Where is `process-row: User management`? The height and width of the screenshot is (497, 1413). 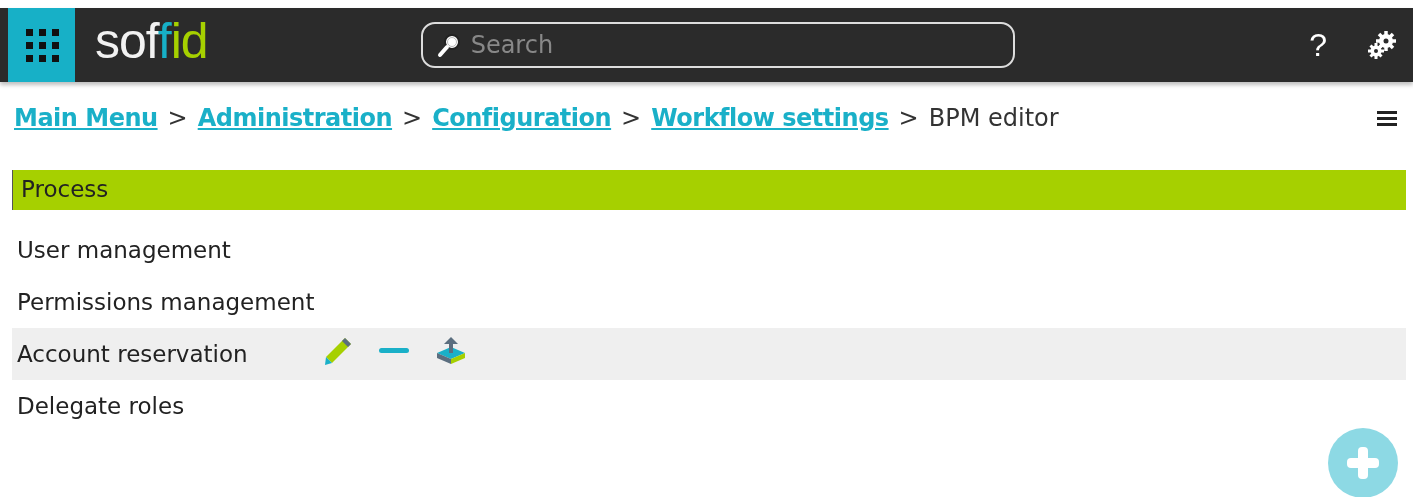
process-row: User management is located at coordinates (709, 250).